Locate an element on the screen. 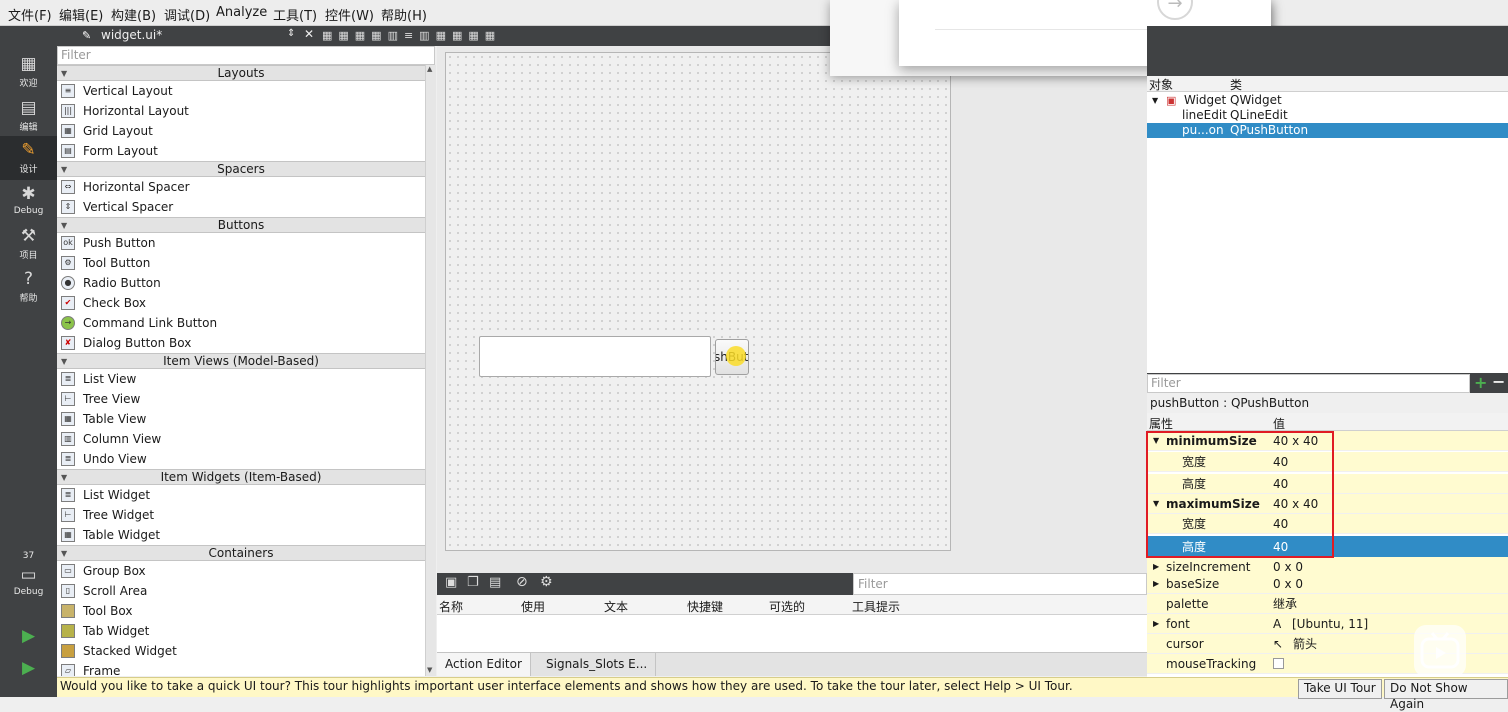 The image size is (1508, 712). action-filter-input: Filter is located at coordinates (1000, 584).